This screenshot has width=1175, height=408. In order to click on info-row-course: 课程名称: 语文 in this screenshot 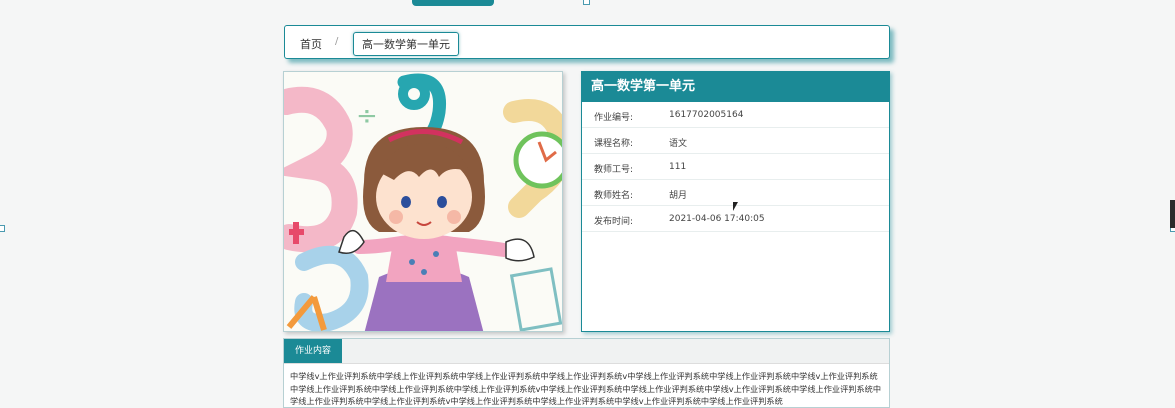, I will do `click(735, 141)`.